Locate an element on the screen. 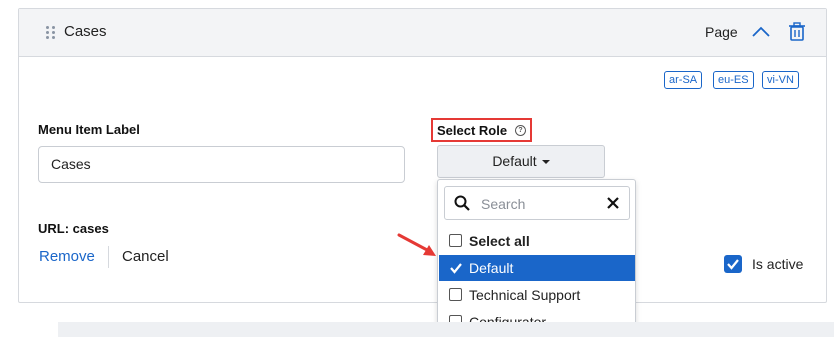 The height and width of the screenshot is (337, 834). option-select-all: Select all is located at coordinates (537, 241).